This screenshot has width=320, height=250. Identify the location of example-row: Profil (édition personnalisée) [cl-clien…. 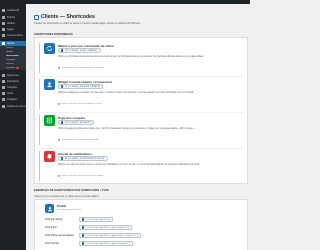
(145, 235).